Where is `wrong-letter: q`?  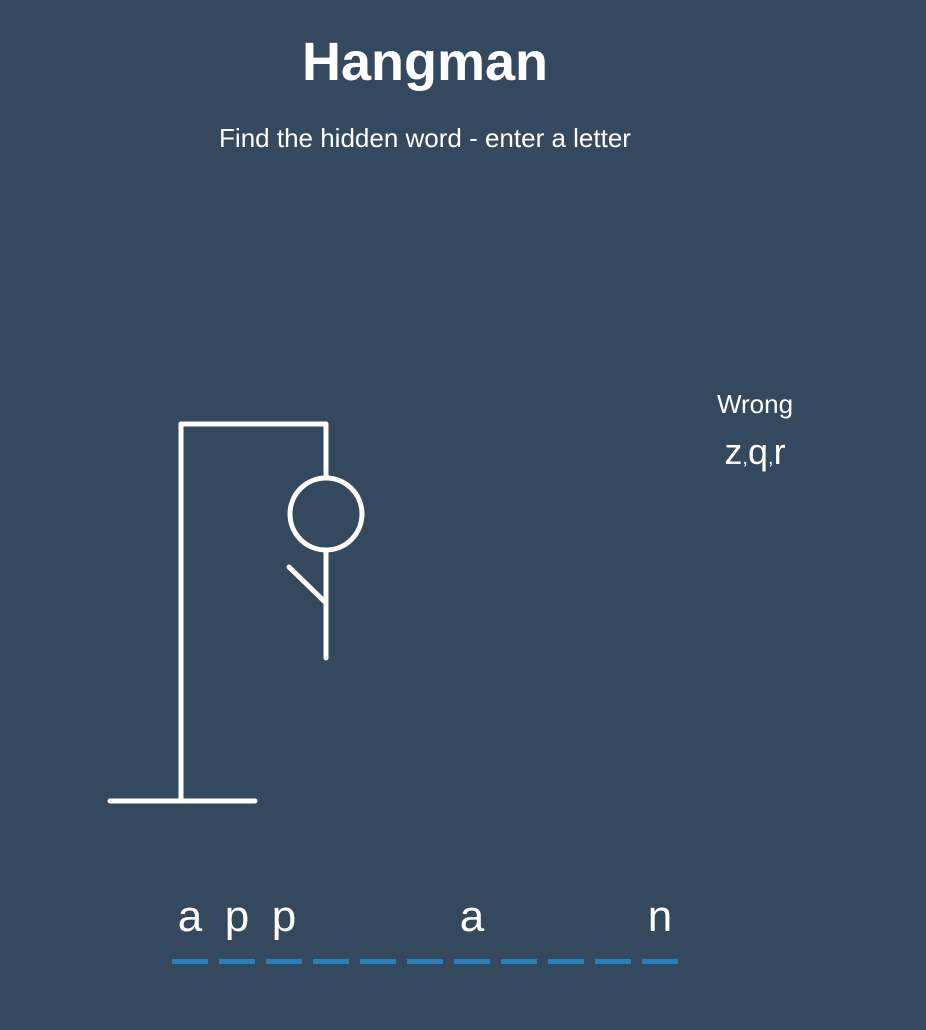 wrong-letter: q is located at coordinates (758, 451).